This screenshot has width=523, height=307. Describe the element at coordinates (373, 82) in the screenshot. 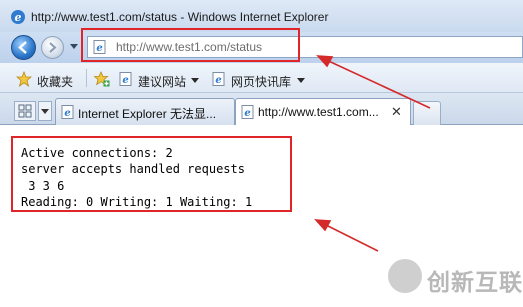

I see `arrow-to-address-icon` at that location.